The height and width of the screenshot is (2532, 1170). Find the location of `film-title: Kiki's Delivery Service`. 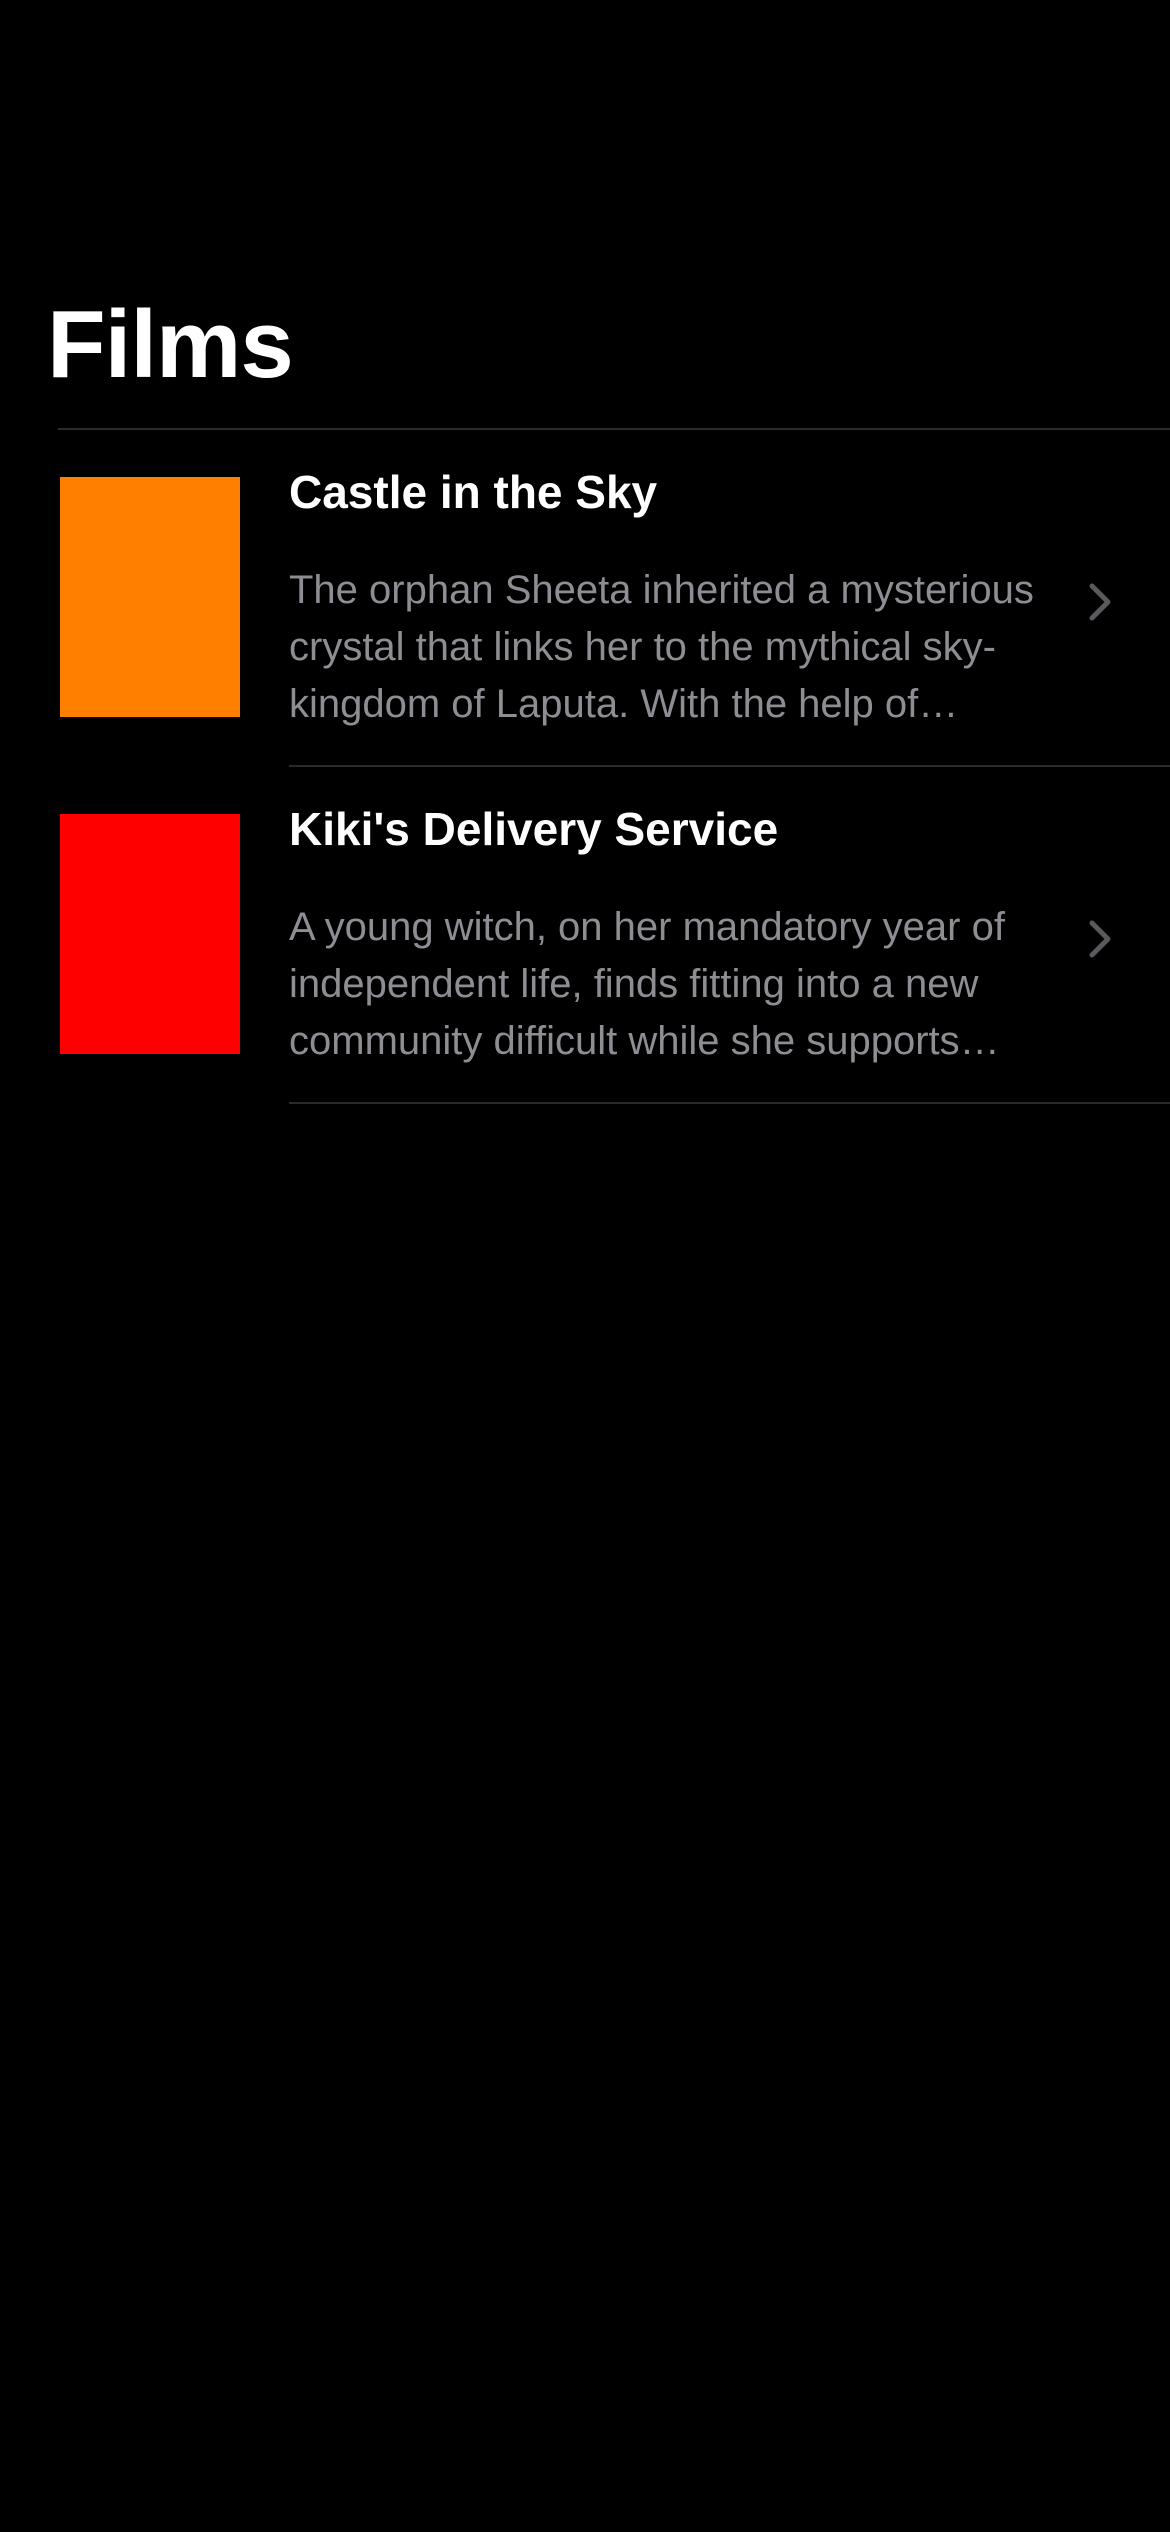

film-title: Kiki's Delivery Service is located at coordinates (534, 829).